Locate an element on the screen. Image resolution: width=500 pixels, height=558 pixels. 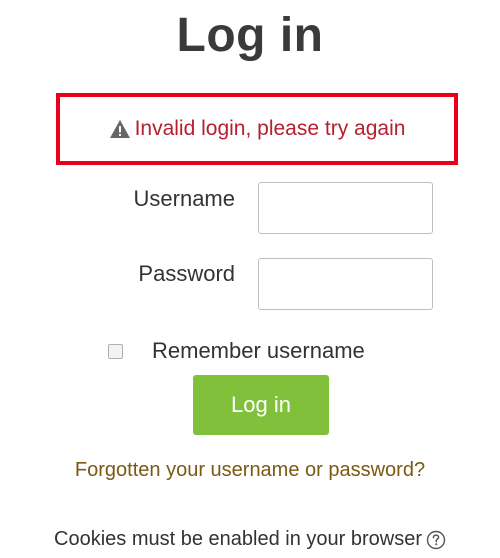
remember-username-label: Remember username is located at coordinates (258, 351).